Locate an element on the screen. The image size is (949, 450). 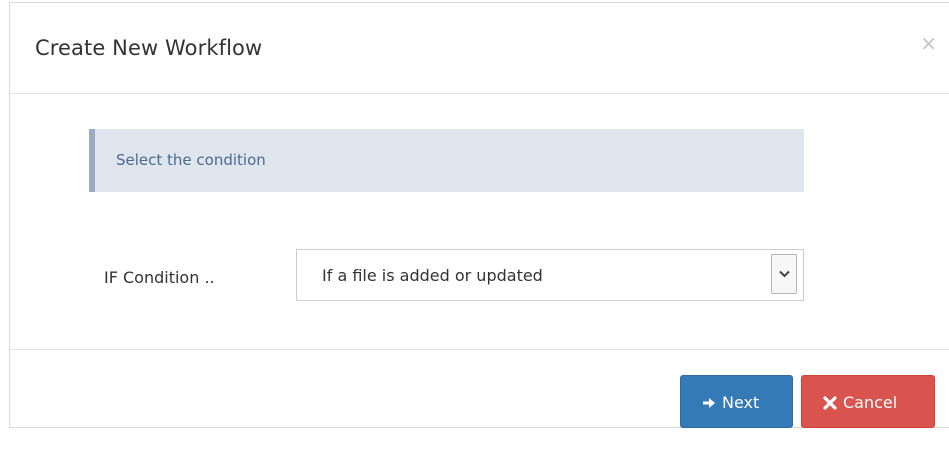
select-dropdown-button is located at coordinates (784, 274).